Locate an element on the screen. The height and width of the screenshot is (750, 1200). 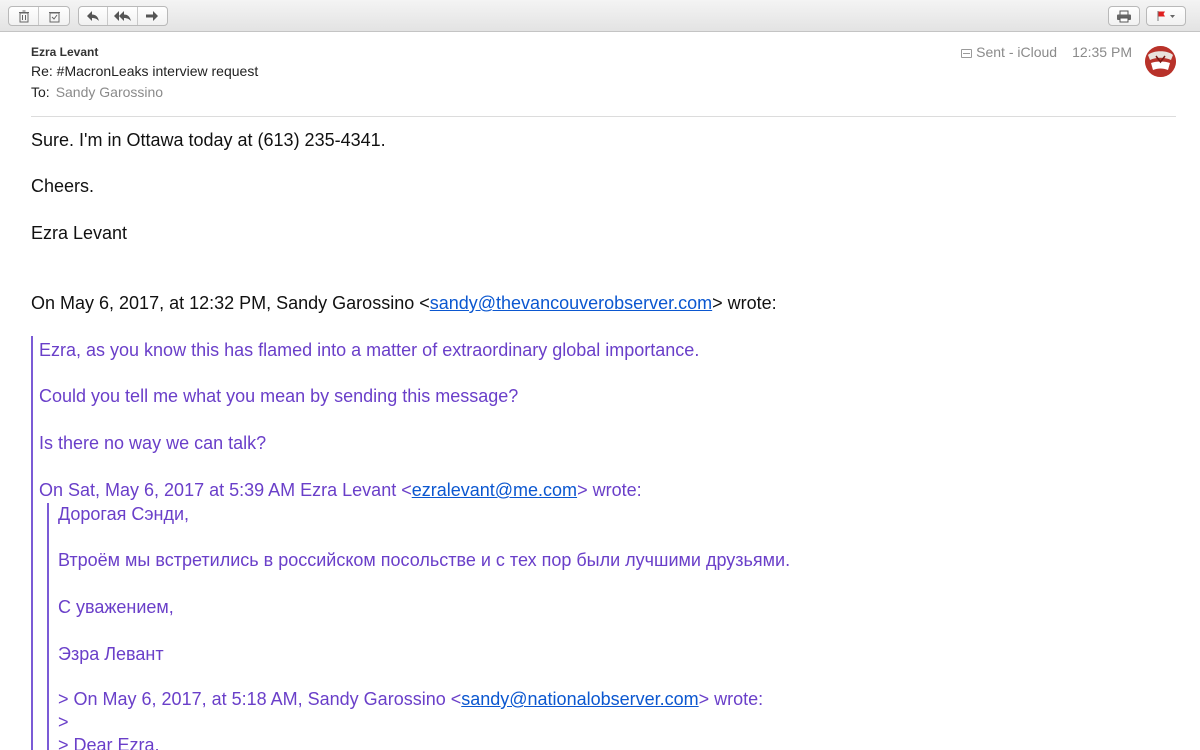
message-time: 12:35 PM is located at coordinates (1102, 52).